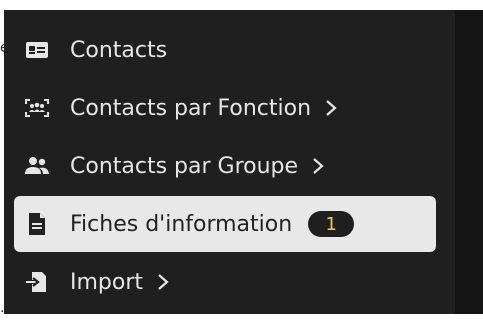 This screenshot has height=324, width=483. What do you see at coordinates (37, 108) in the screenshot?
I see `group-frame-icon` at bounding box center [37, 108].